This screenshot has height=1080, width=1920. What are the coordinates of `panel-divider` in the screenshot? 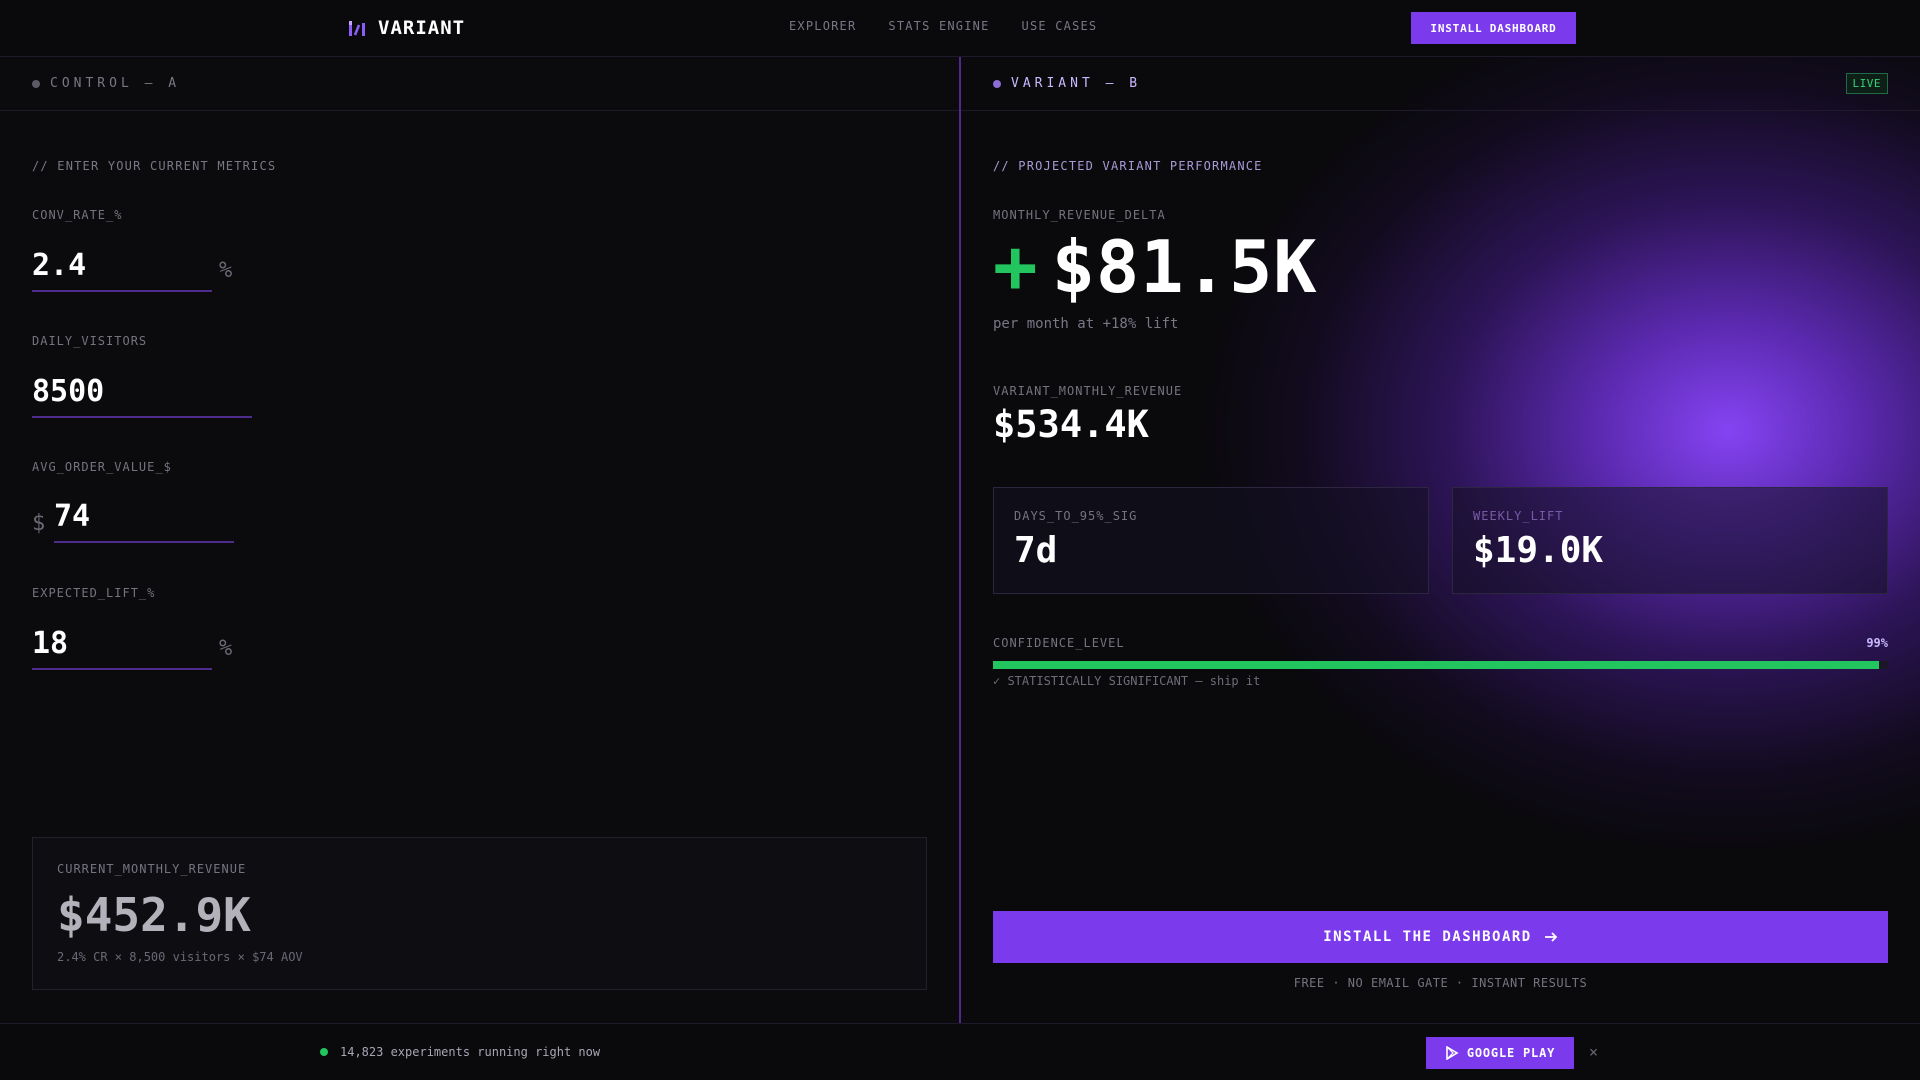 It's located at (960, 540).